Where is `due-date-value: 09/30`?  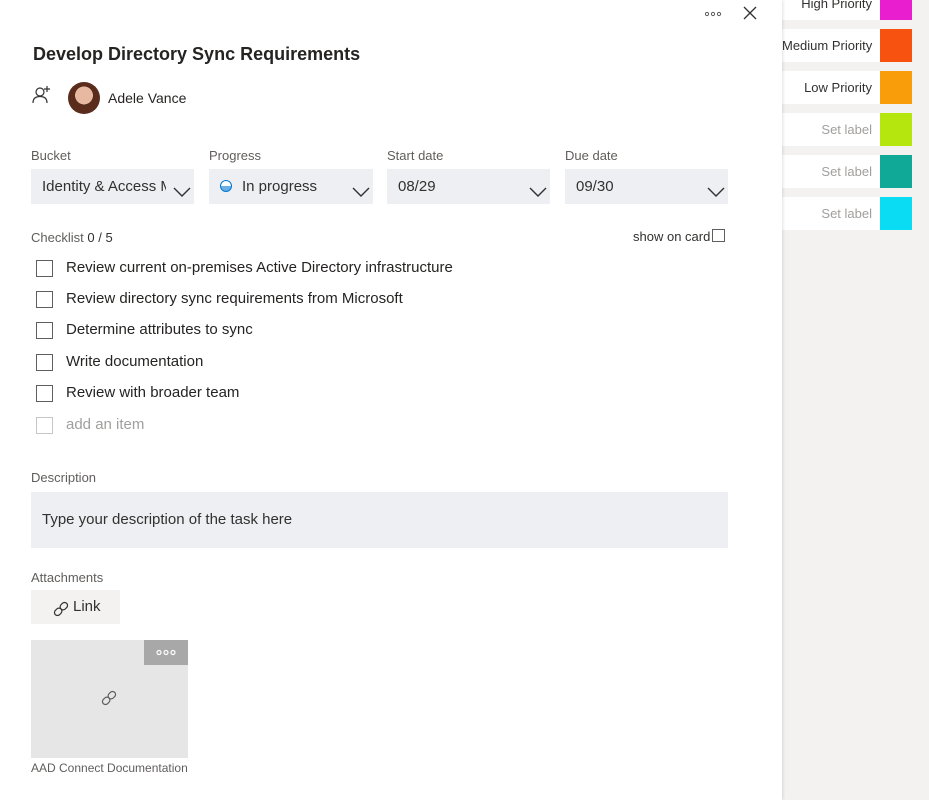
due-date-value: 09/30 is located at coordinates (595, 186).